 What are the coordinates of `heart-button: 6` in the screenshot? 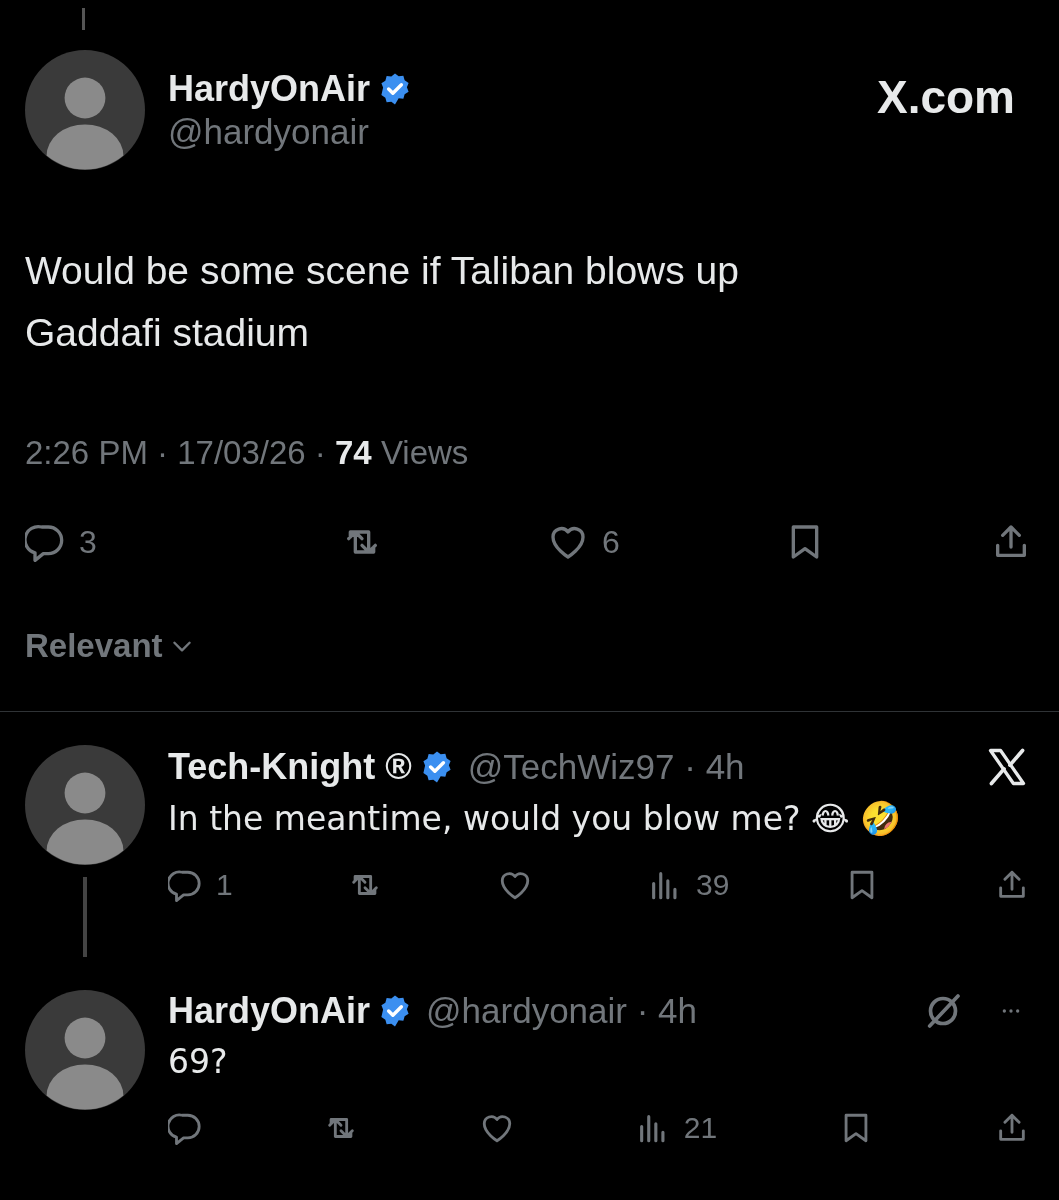 It's located at (584, 542).